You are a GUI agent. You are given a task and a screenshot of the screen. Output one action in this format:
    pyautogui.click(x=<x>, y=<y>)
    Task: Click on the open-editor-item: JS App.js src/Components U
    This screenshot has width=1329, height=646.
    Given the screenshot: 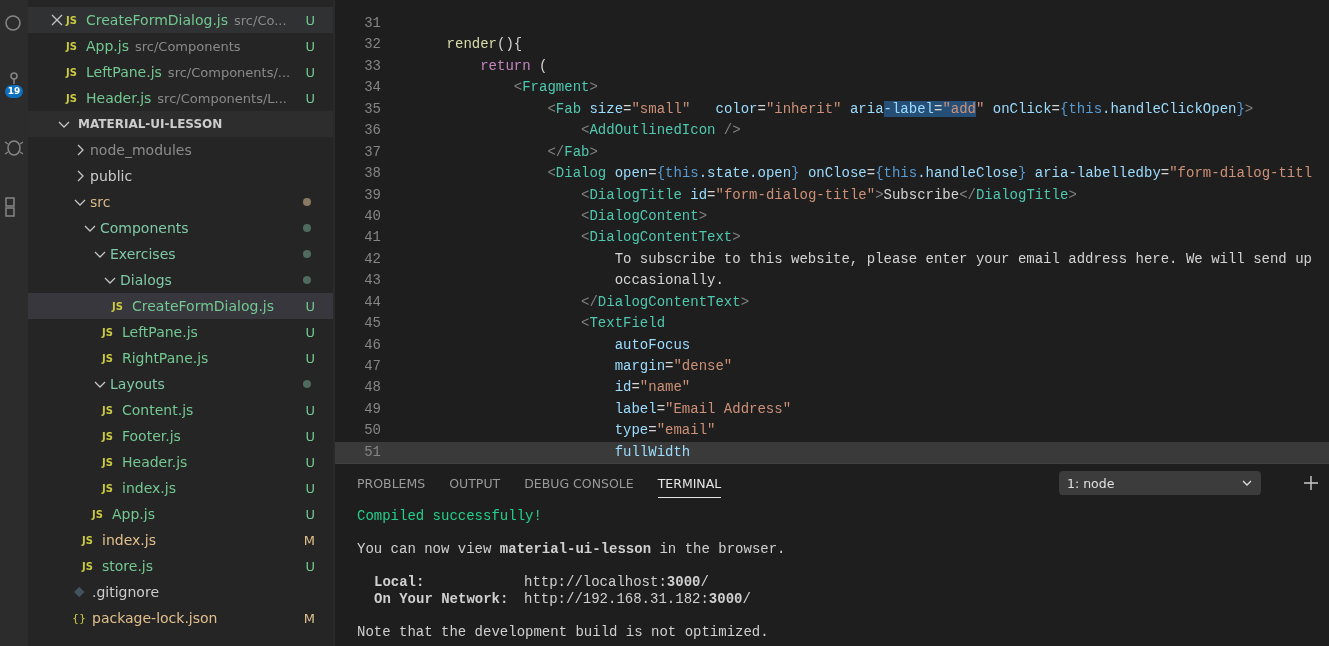 What is the action you would take?
    pyautogui.click(x=180, y=46)
    